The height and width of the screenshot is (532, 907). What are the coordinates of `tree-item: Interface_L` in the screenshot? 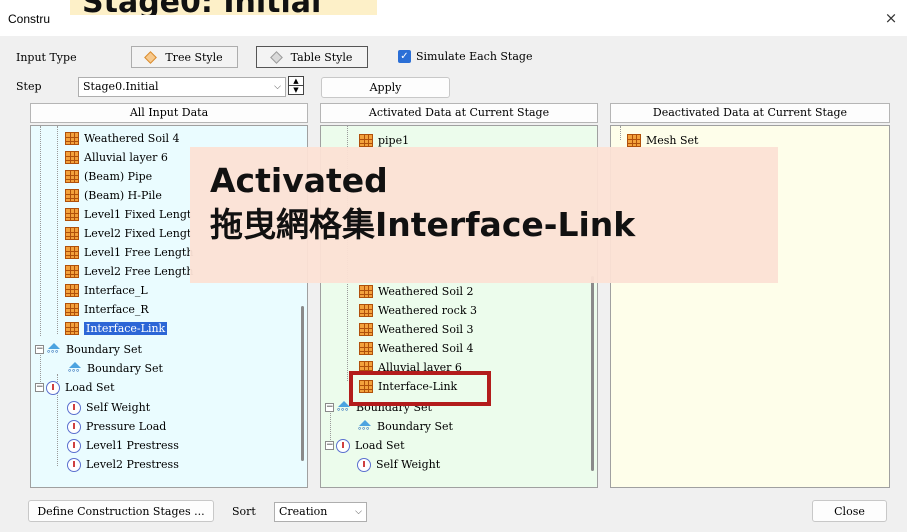 It's located at (106, 290).